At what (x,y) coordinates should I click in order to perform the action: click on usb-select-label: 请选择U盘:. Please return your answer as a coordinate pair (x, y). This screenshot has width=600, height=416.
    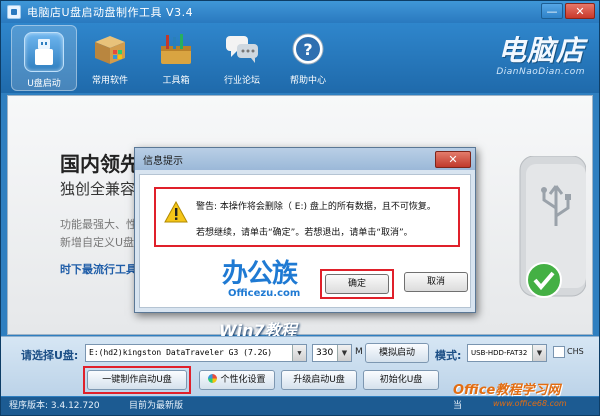
    Looking at the image, I should click on (50, 355).